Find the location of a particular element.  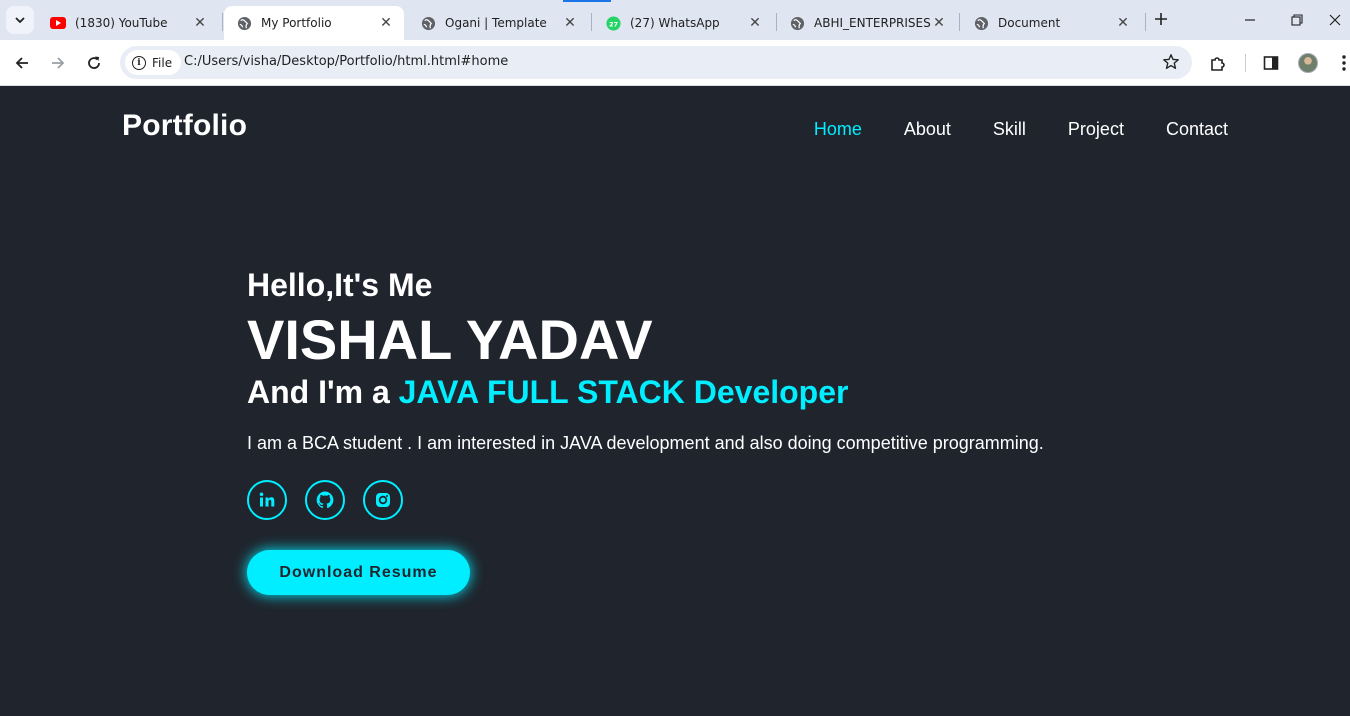

tab-title: (27) WhatsApp is located at coordinates (675, 23).